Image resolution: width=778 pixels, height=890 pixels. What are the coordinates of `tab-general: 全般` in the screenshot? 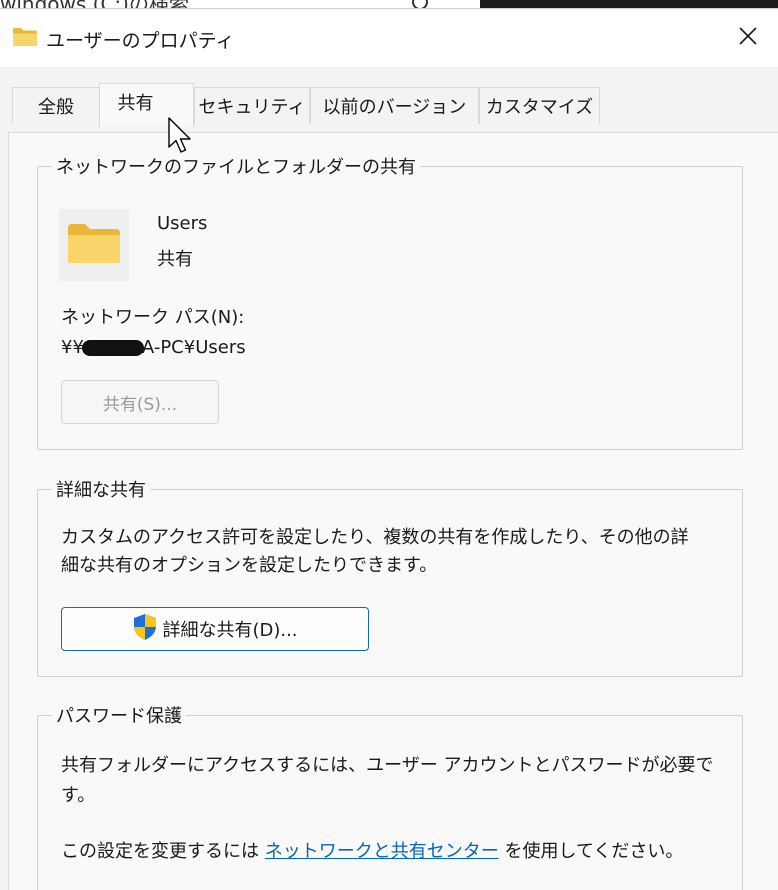 It's located at (56, 105).